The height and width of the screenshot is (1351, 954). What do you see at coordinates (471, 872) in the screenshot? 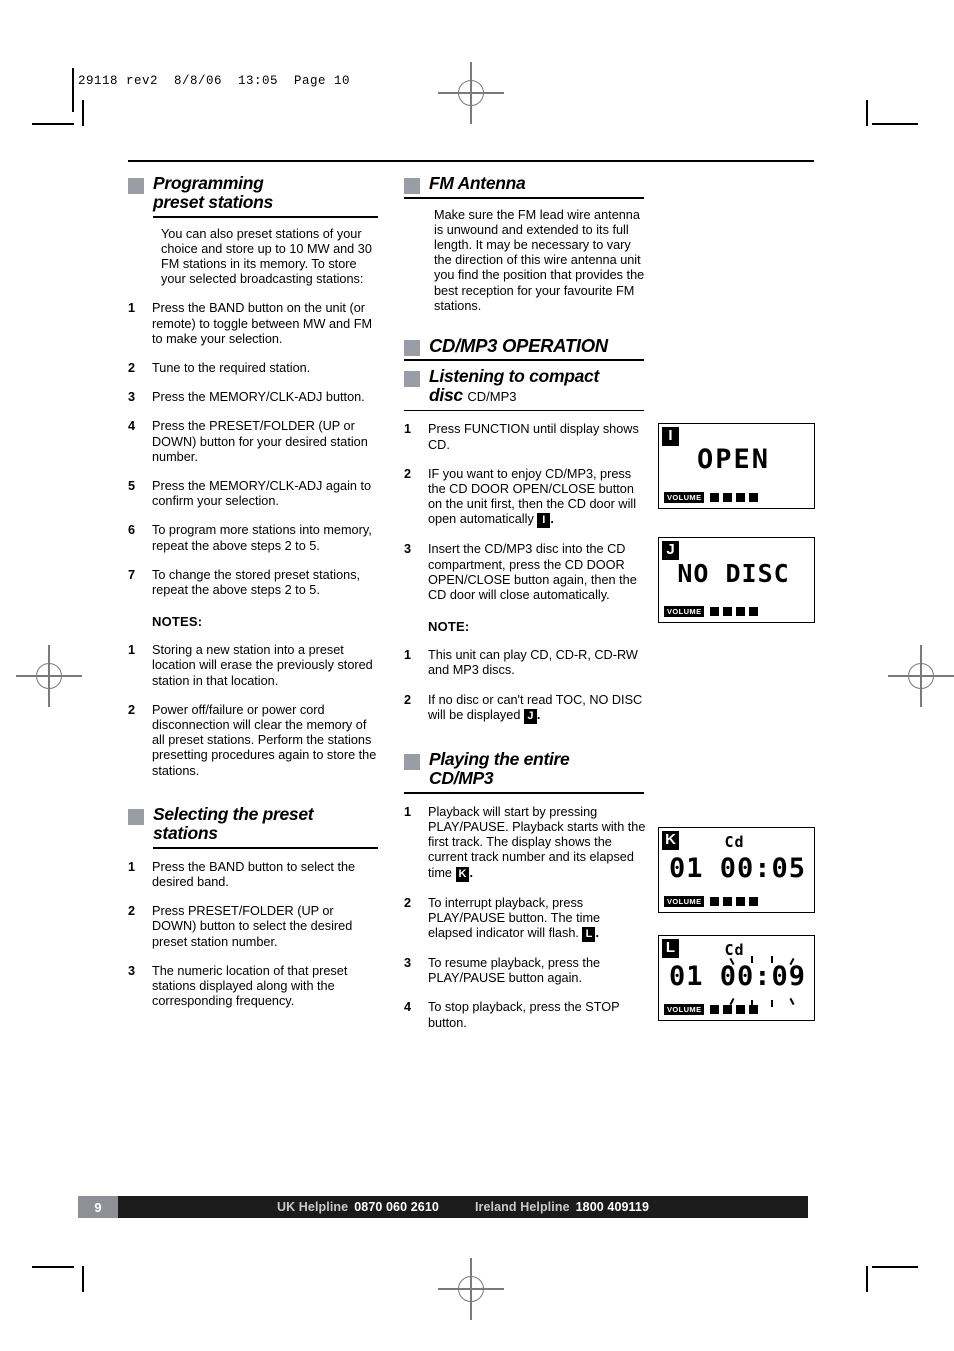
I see `step-text-after: .` at bounding box center [471, 872].